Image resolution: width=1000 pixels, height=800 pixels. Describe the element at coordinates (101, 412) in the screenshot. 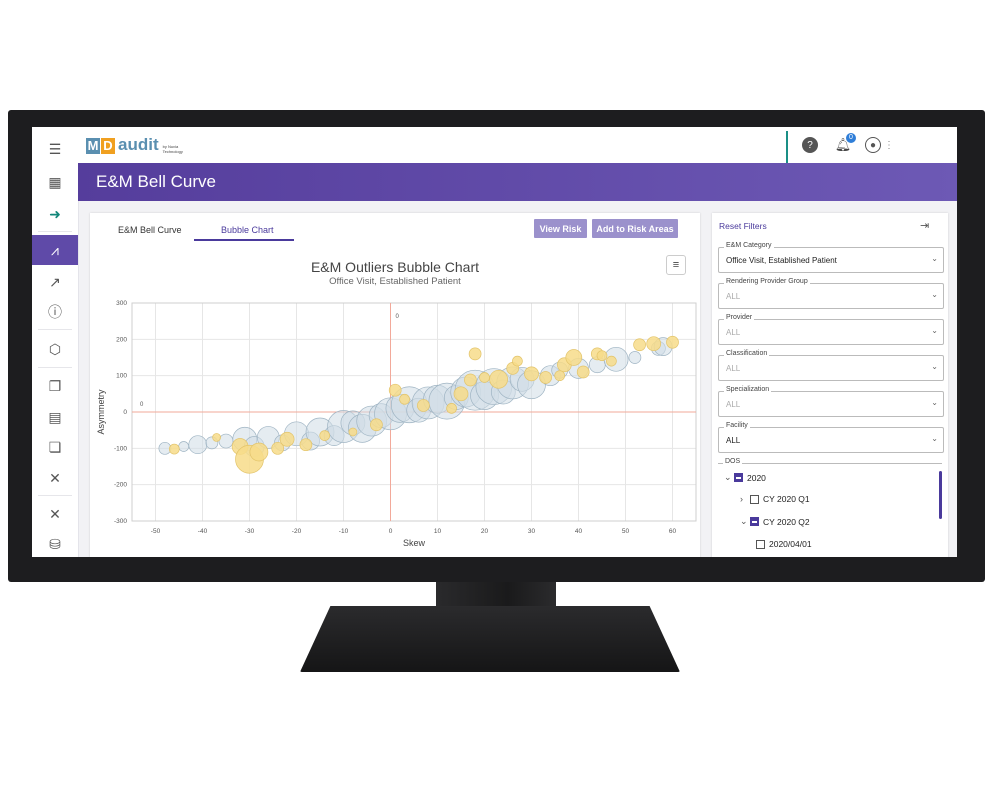

I see `y-axis-label: Asymmetry` at that location.